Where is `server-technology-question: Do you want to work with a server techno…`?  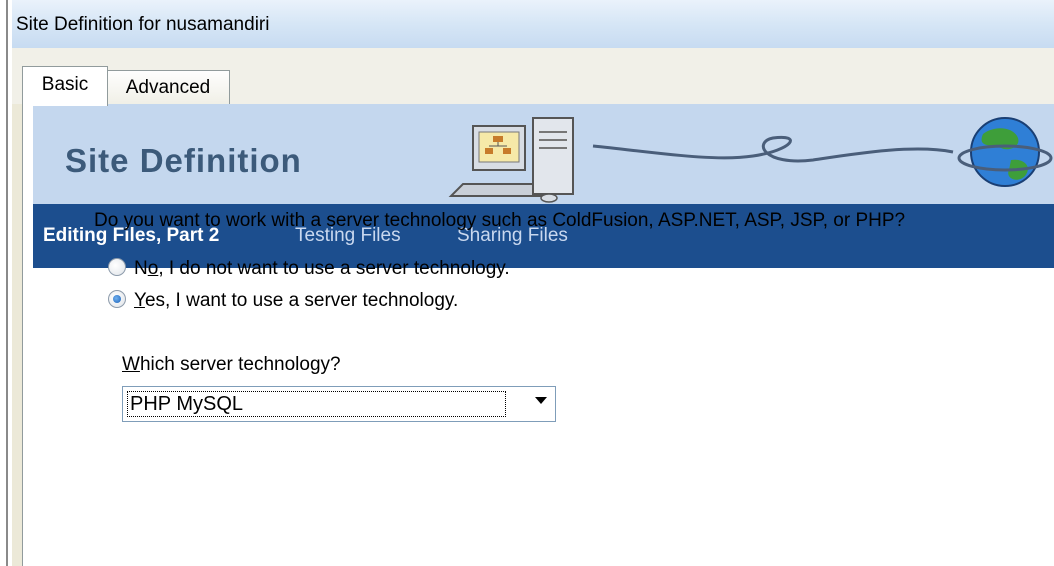
server-technology-question: Do you want to work with a server techno… is located at coordinates (500, 220).